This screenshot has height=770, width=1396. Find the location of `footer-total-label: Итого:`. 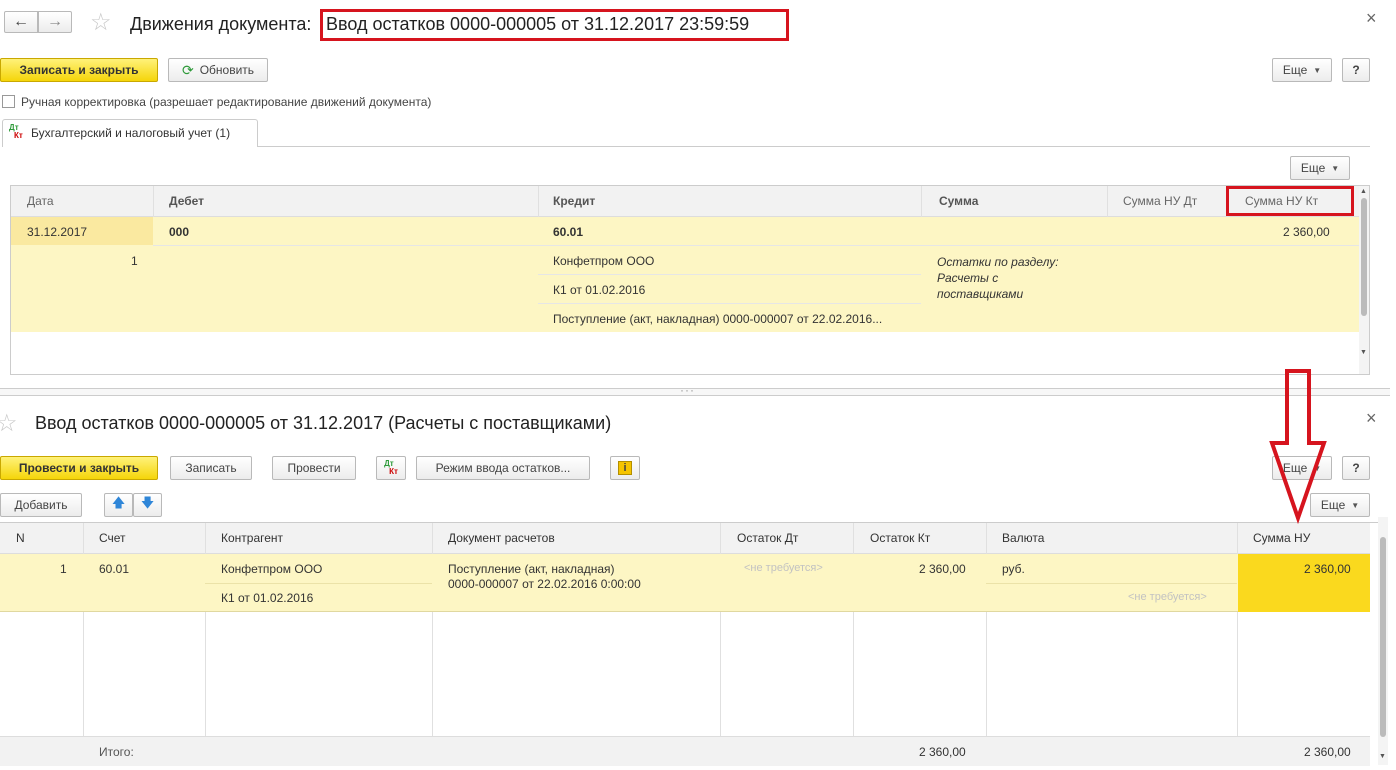

footer-total-label: Итого: is located at coordinates (116, 752).